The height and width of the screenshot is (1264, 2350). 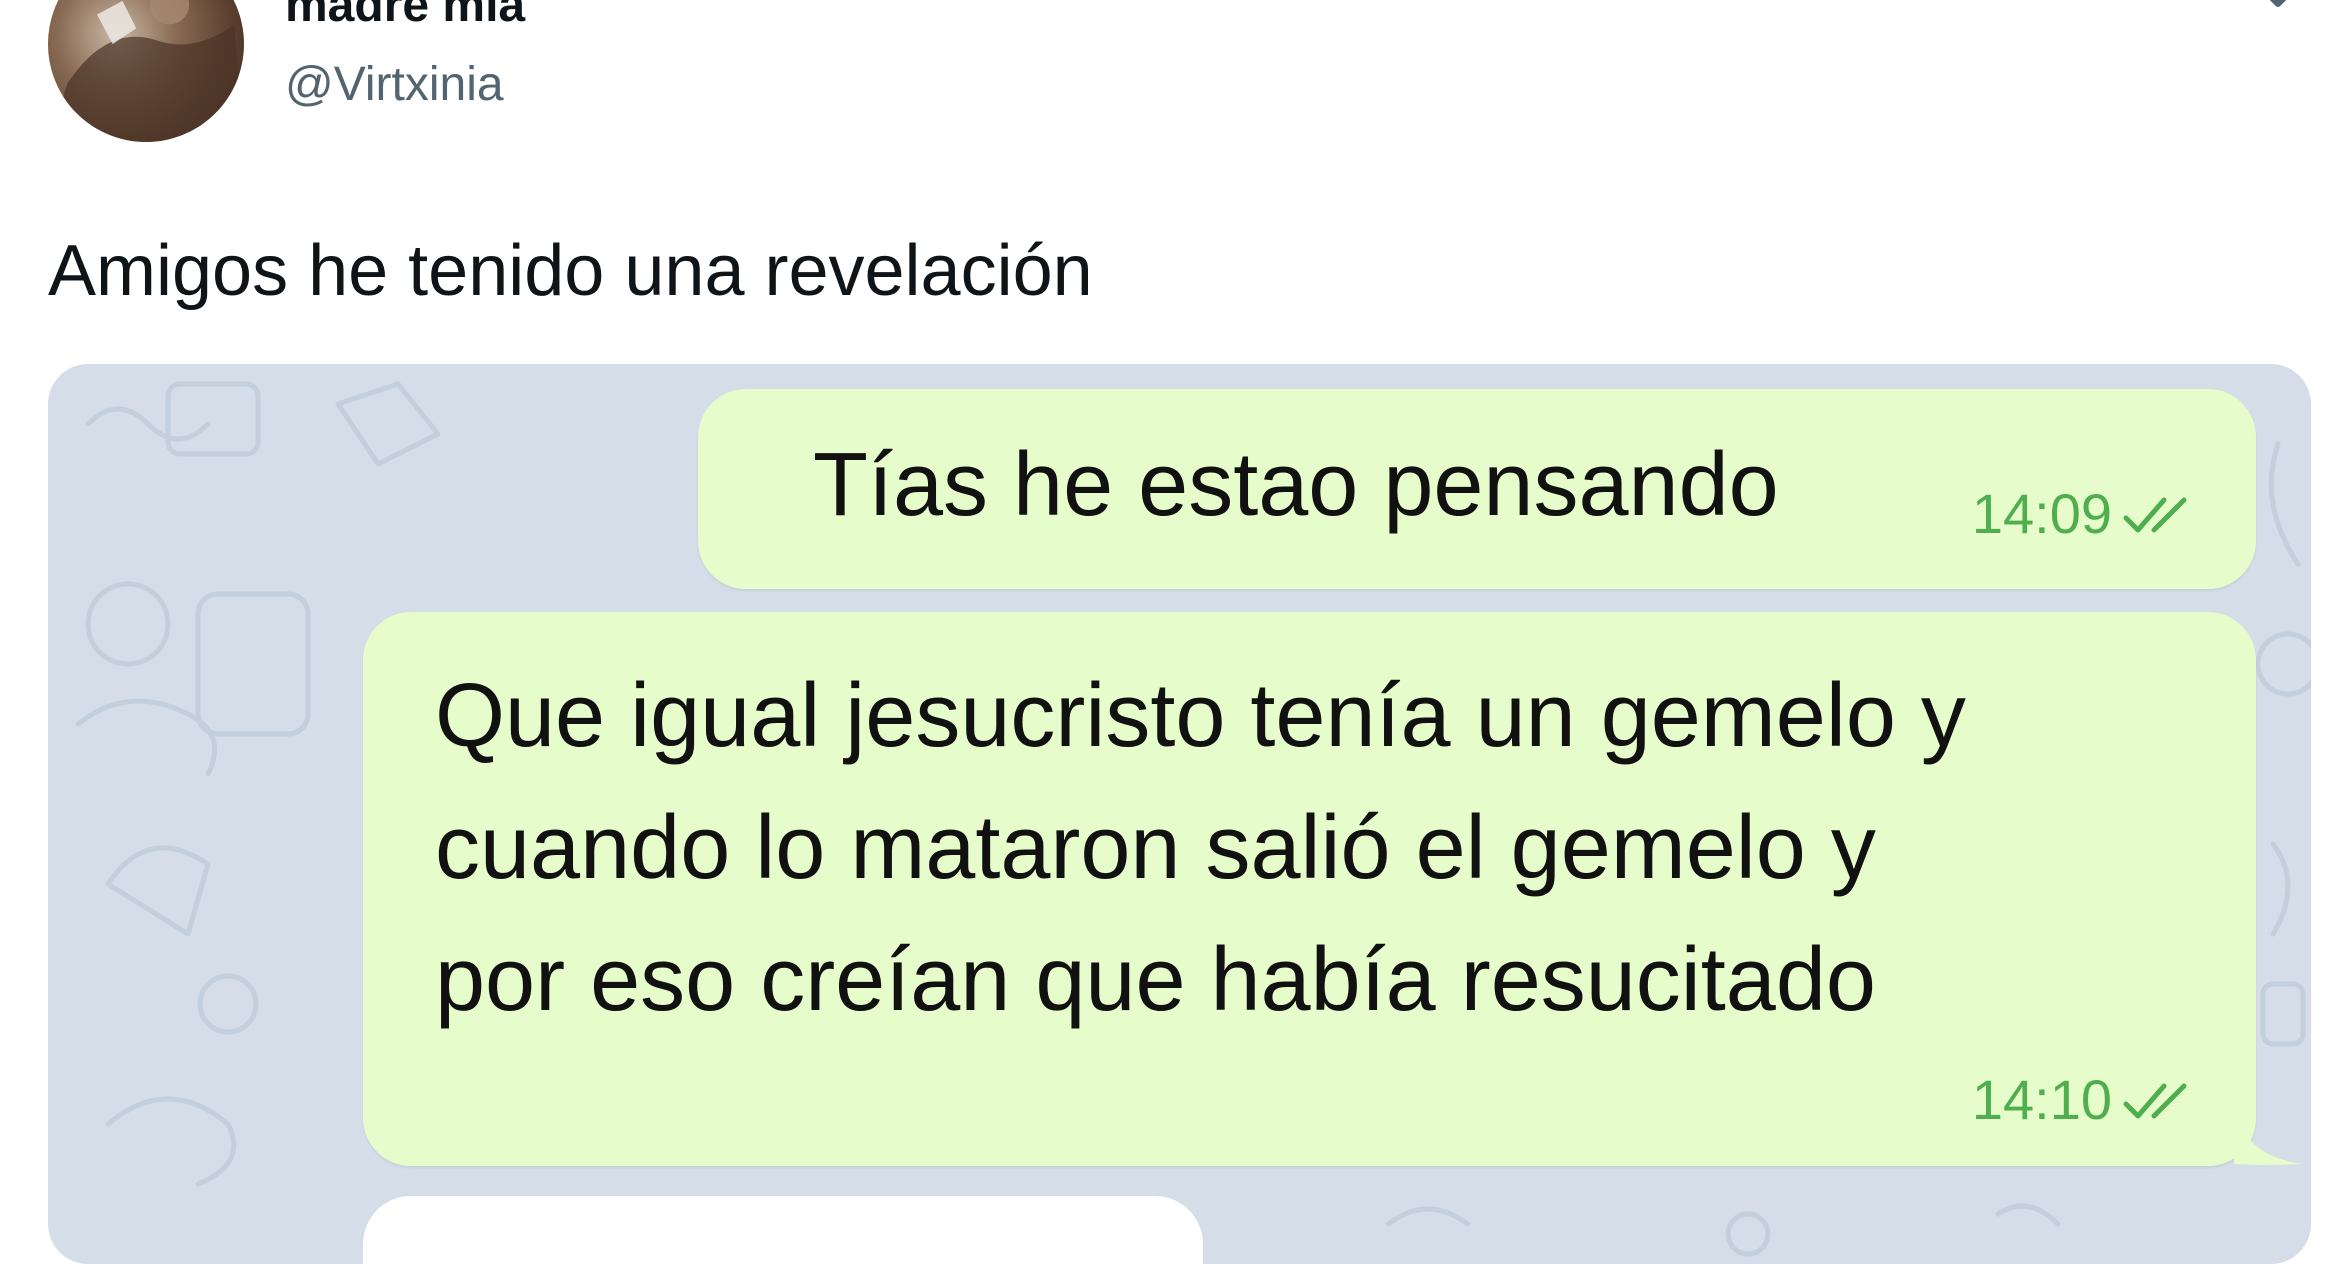 What do you see at coordinates (2278, 9) in the screenshot?
I see `chevron-down-icon` at bounding box center [2278, 9].